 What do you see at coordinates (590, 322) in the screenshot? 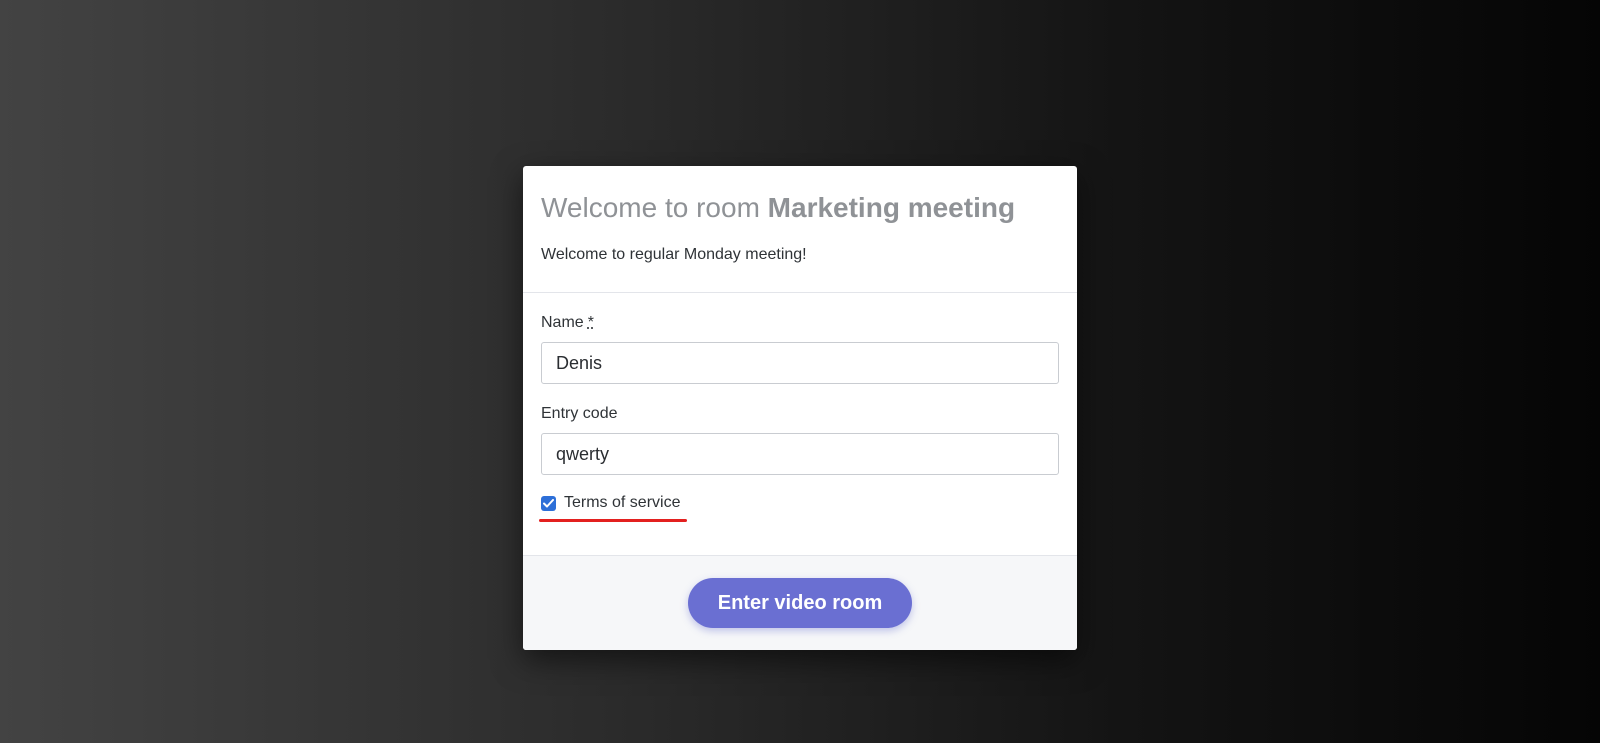
I see `required-mark: *` at bounding box center [590, 322].